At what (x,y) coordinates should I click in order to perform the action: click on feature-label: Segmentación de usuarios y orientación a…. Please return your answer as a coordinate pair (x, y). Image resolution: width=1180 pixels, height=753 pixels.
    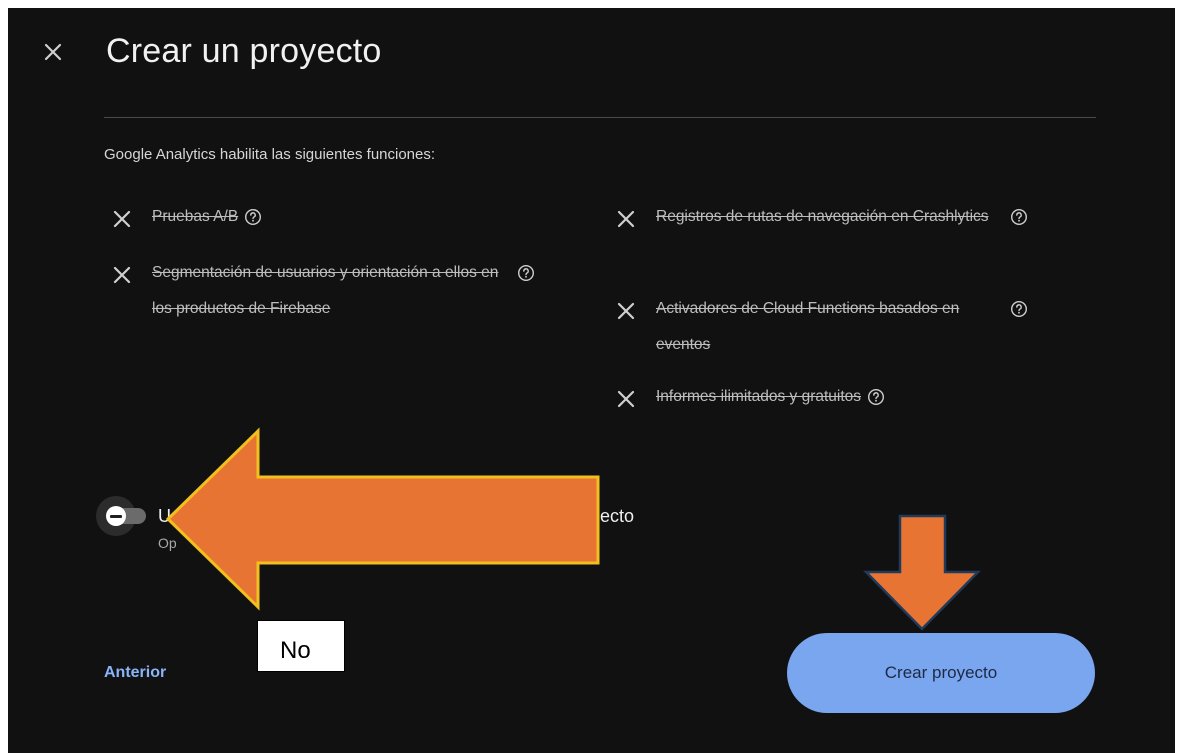
    Looking at the image, I should click on (325, 290).